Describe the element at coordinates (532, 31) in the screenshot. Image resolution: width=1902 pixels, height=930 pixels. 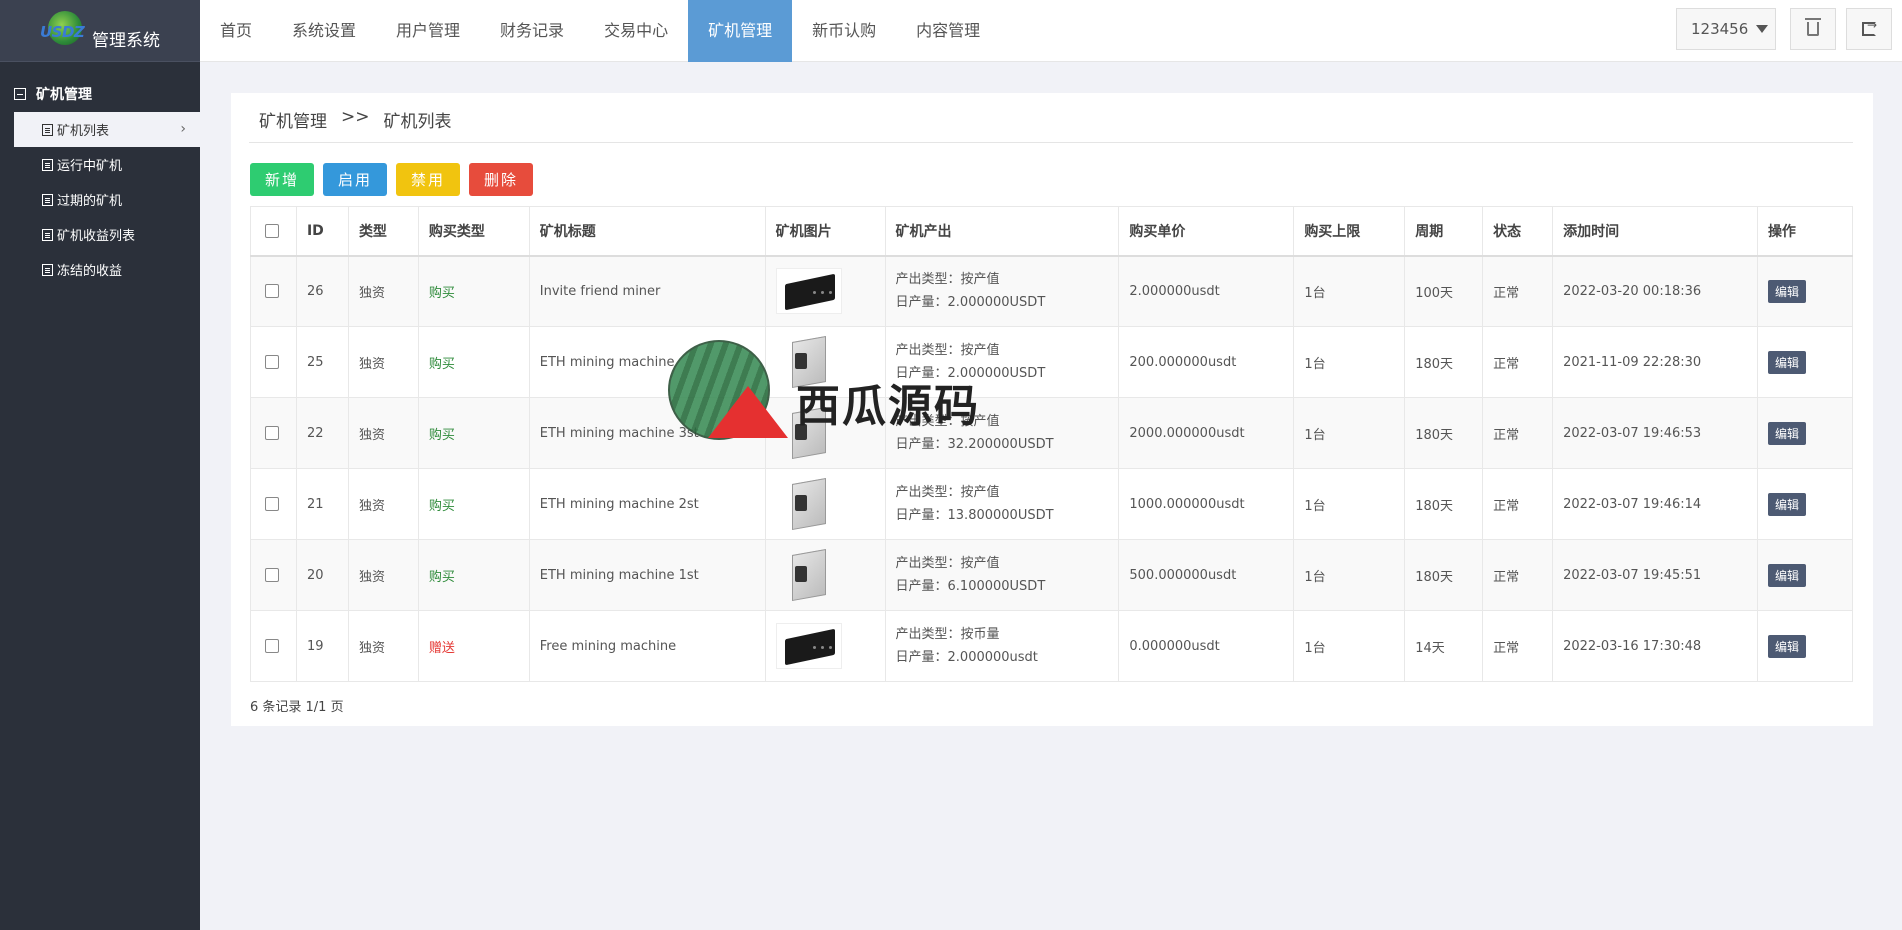
I see `nav-finance: 财务记录` at that location.